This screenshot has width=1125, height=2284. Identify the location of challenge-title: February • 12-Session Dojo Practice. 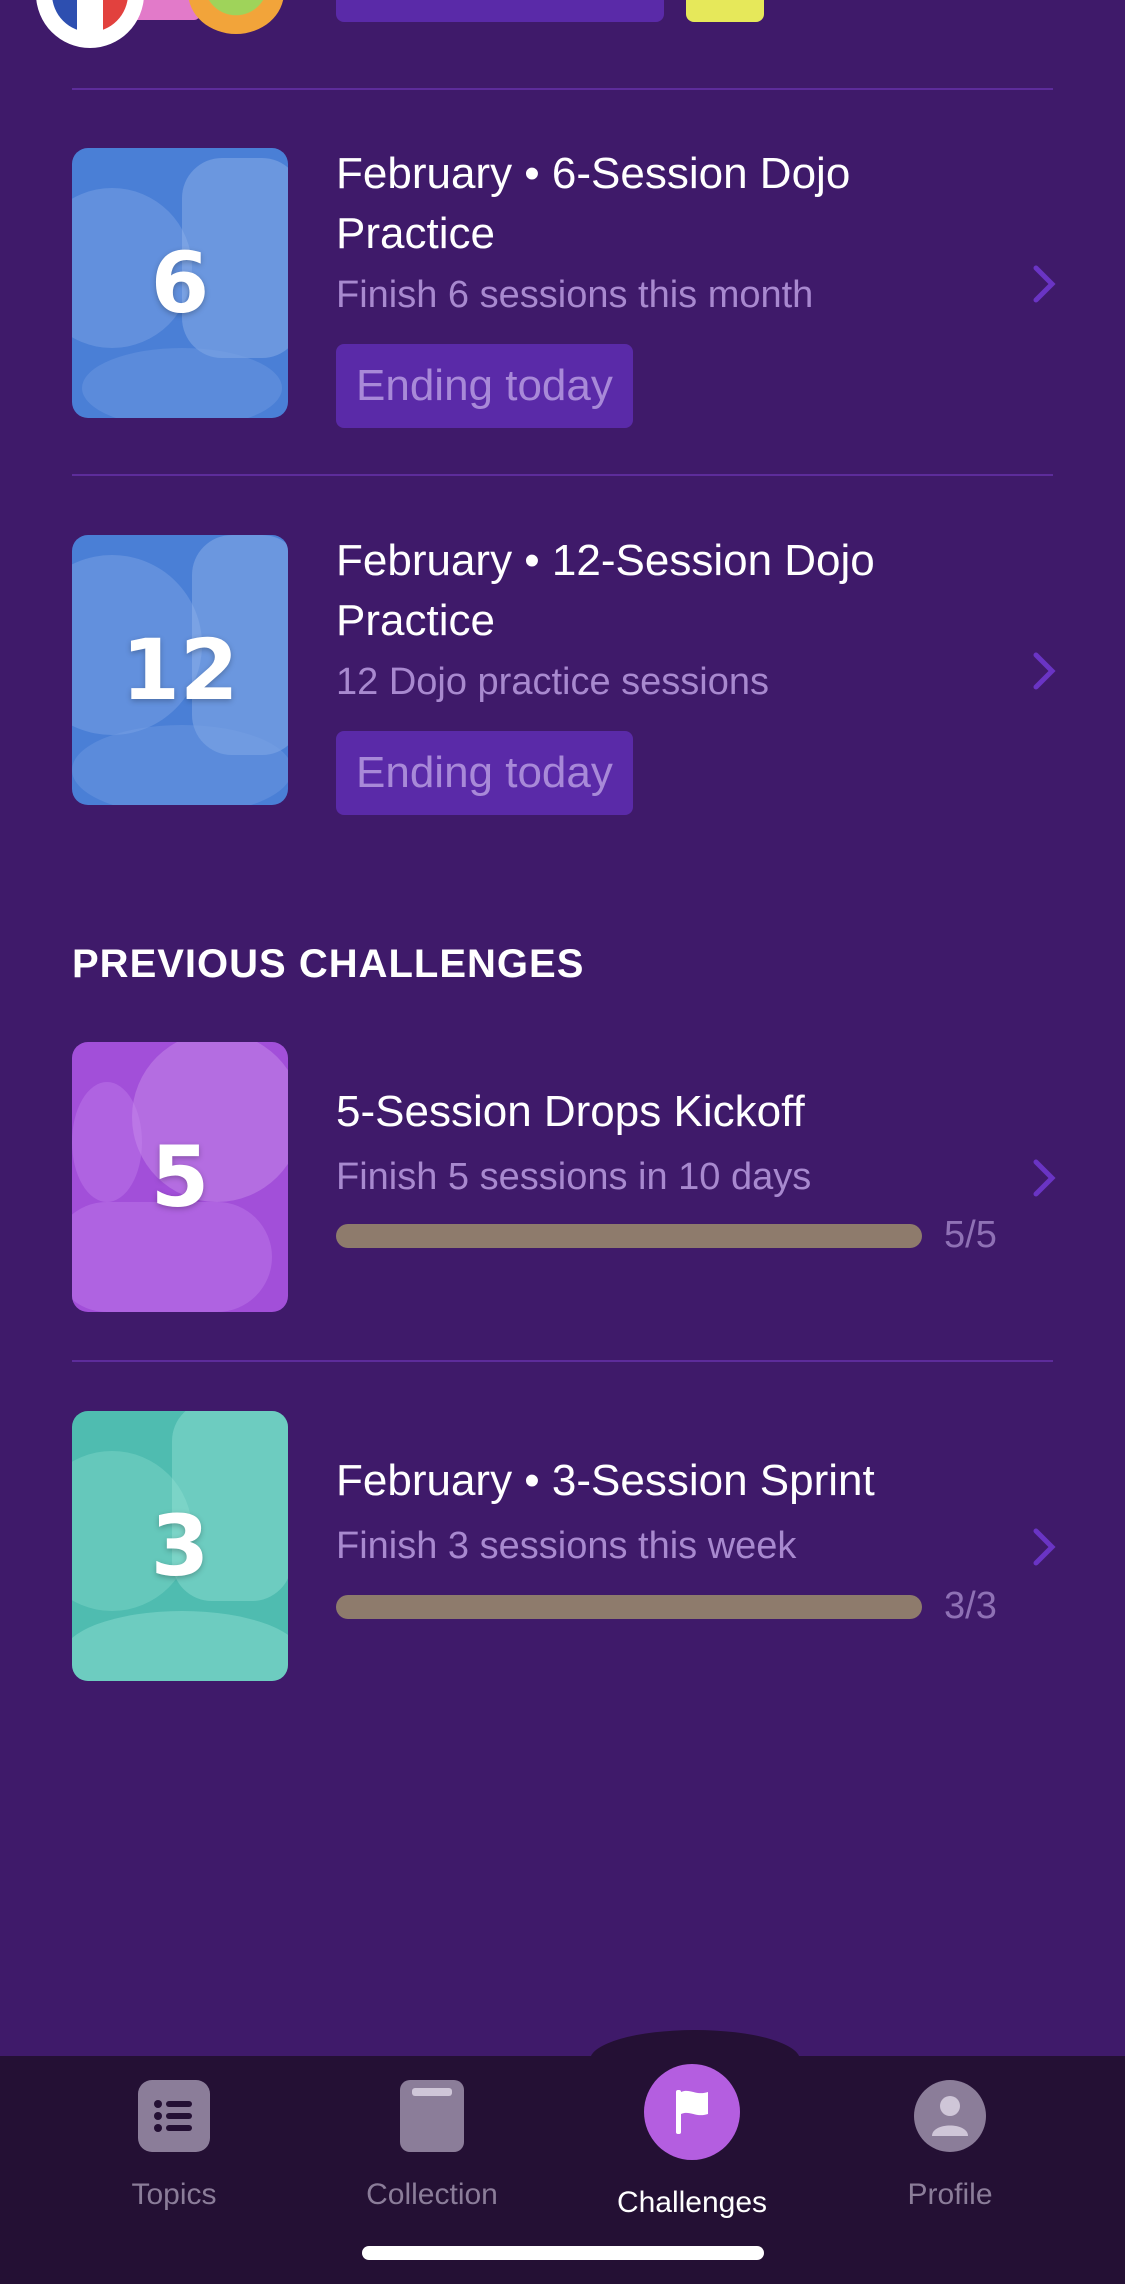
(605, 590).